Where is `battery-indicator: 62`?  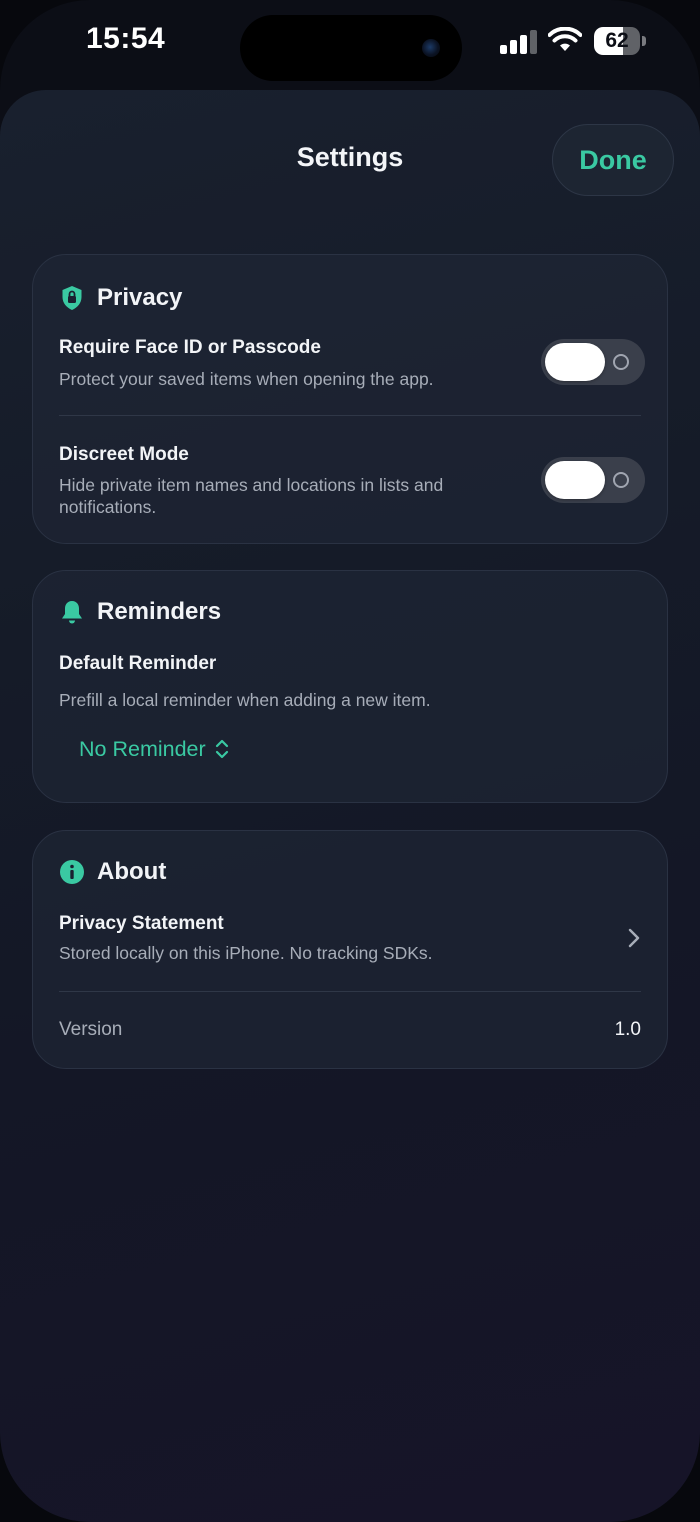
battery-indicator: 62 is located at coordinates (620, 41).